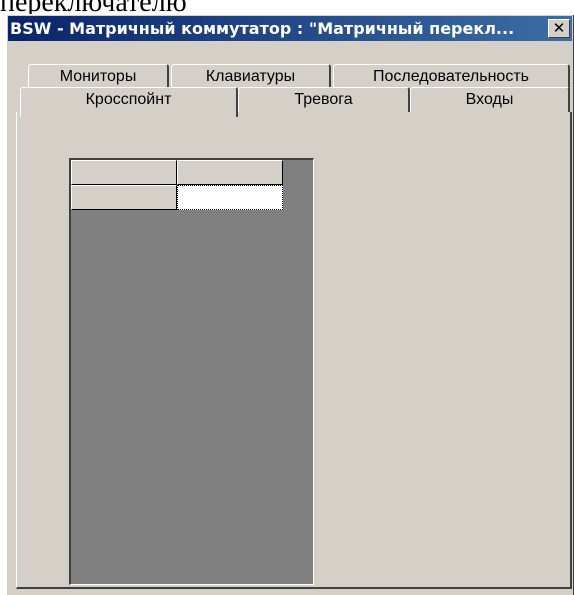 This screenshot has width=574, height=595. I want to click on tab-monitors: Мониторы, so click(98, 76).